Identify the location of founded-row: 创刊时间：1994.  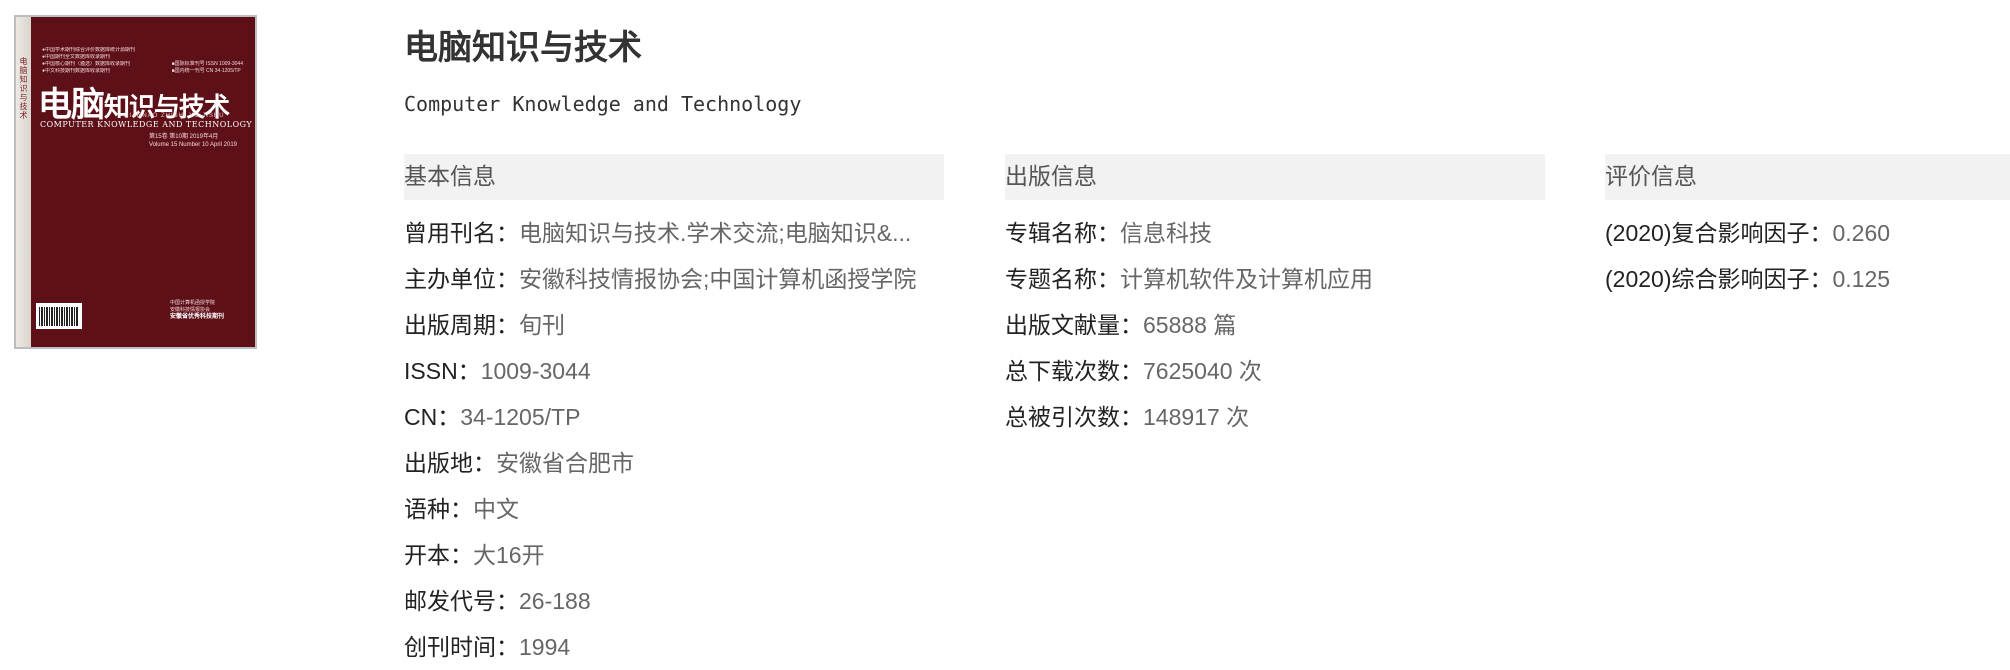
(674, 647).